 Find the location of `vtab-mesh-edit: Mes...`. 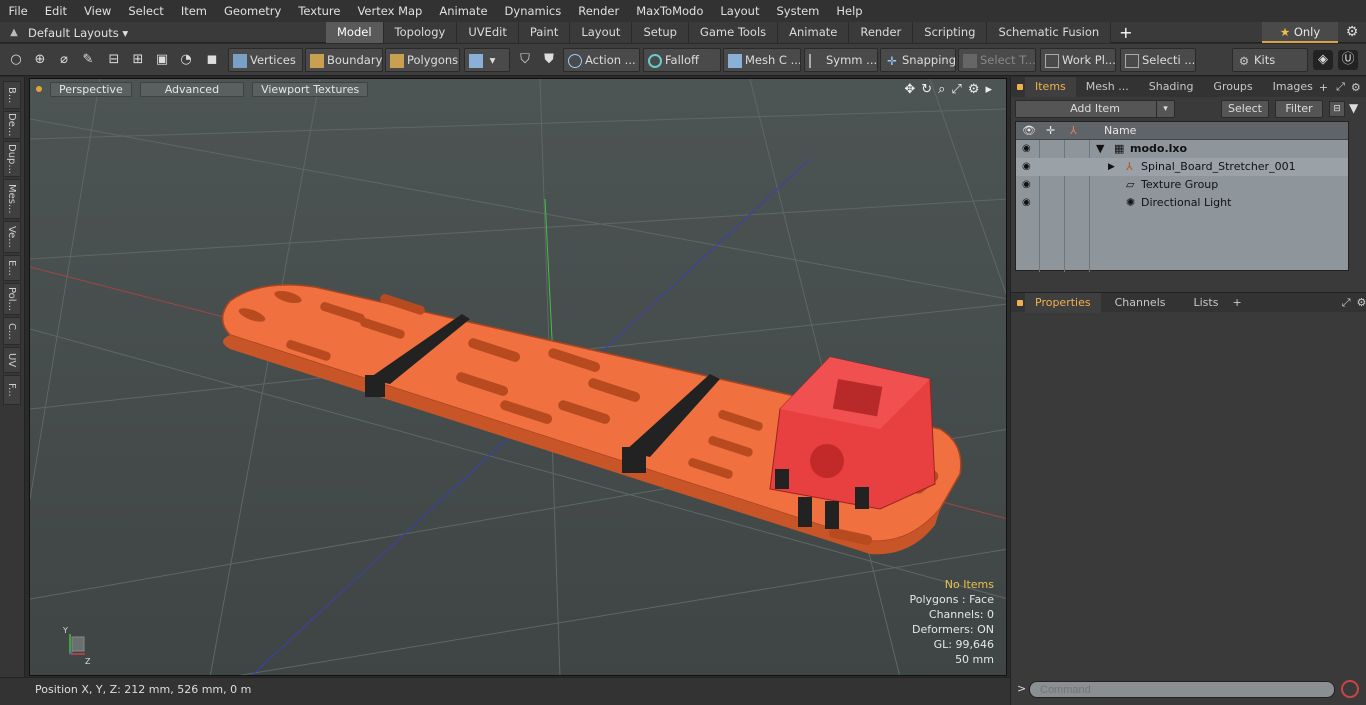

vtab-mesh-edit: Mes... is located at coordinates (12, 199).